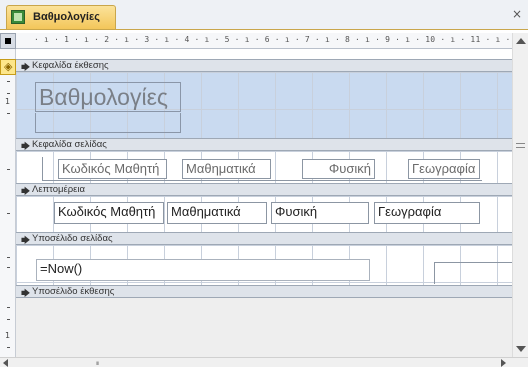 The width and height of the screenshot is (528, 367). What do you see at coordinates (73, 291) in the screenshot?
I see `report-footer-label: Υποσέλιδο έκθεσης` at bounding box center [73, 291].